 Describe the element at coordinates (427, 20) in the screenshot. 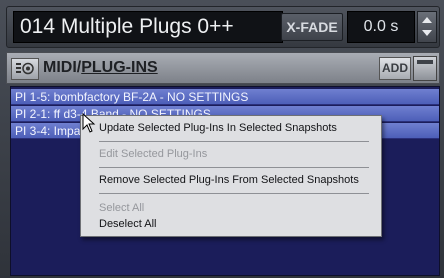

I see `spin-up-icon` at that location.